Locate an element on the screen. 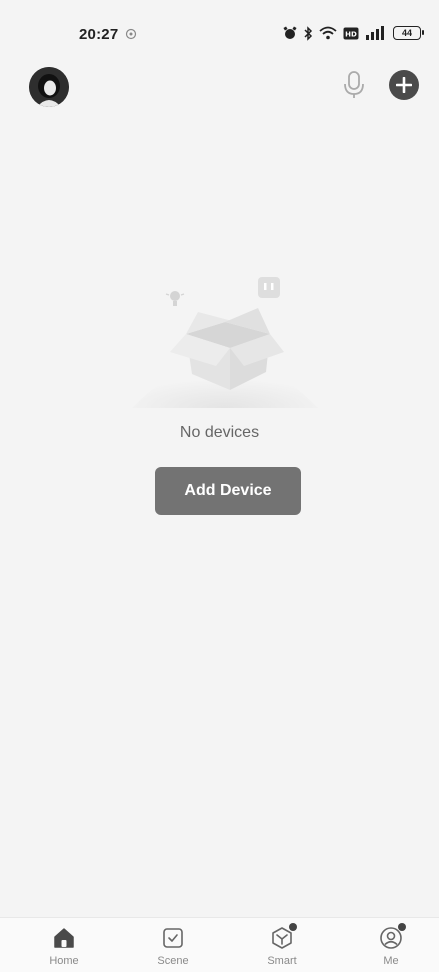 This screenshot has height=972, width=439. empty-state-message: No devices is located at coordinates (219, 432).